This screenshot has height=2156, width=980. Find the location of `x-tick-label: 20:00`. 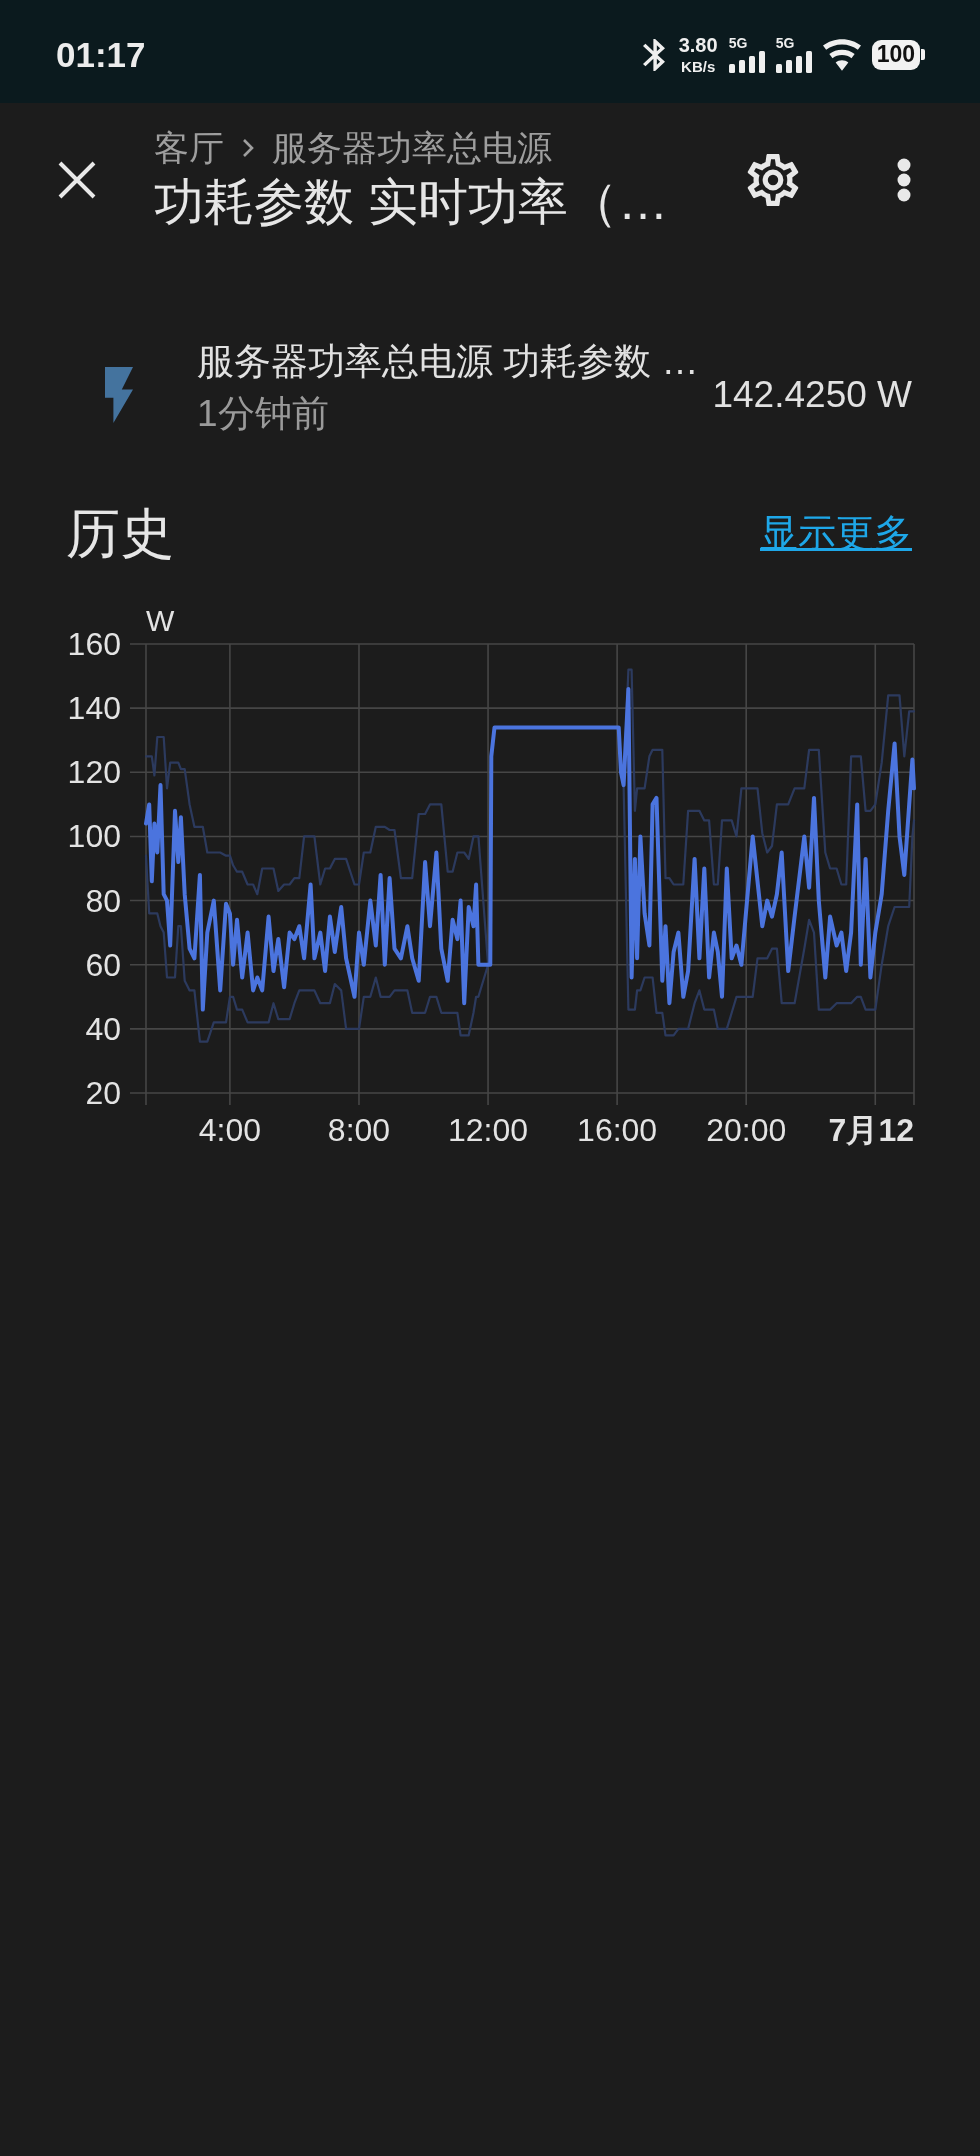

x-tick-label: 20:00 is located at coordinates (746, 1130).